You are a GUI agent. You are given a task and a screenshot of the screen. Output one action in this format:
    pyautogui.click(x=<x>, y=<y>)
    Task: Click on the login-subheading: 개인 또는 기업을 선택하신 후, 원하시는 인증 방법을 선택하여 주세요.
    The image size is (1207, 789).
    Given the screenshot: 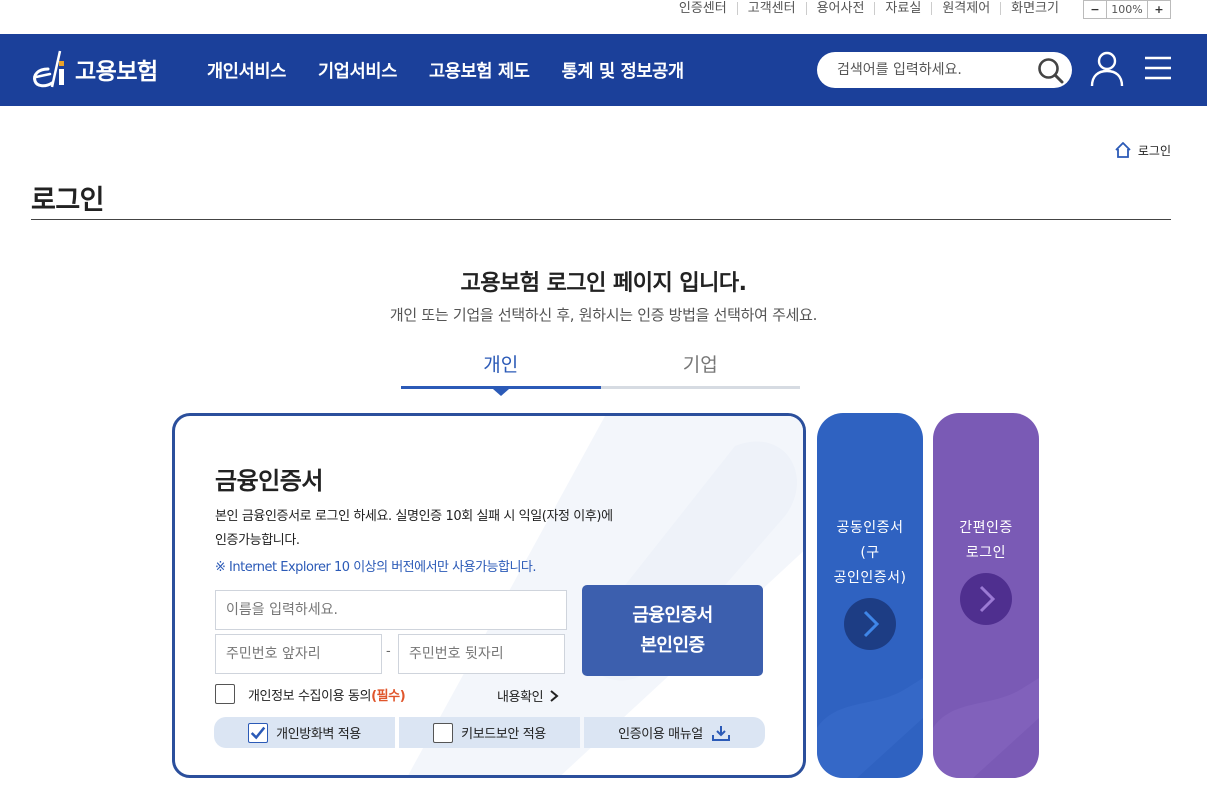 What is the action you would take?
    pyautogui.click(x=603, y=315)
    